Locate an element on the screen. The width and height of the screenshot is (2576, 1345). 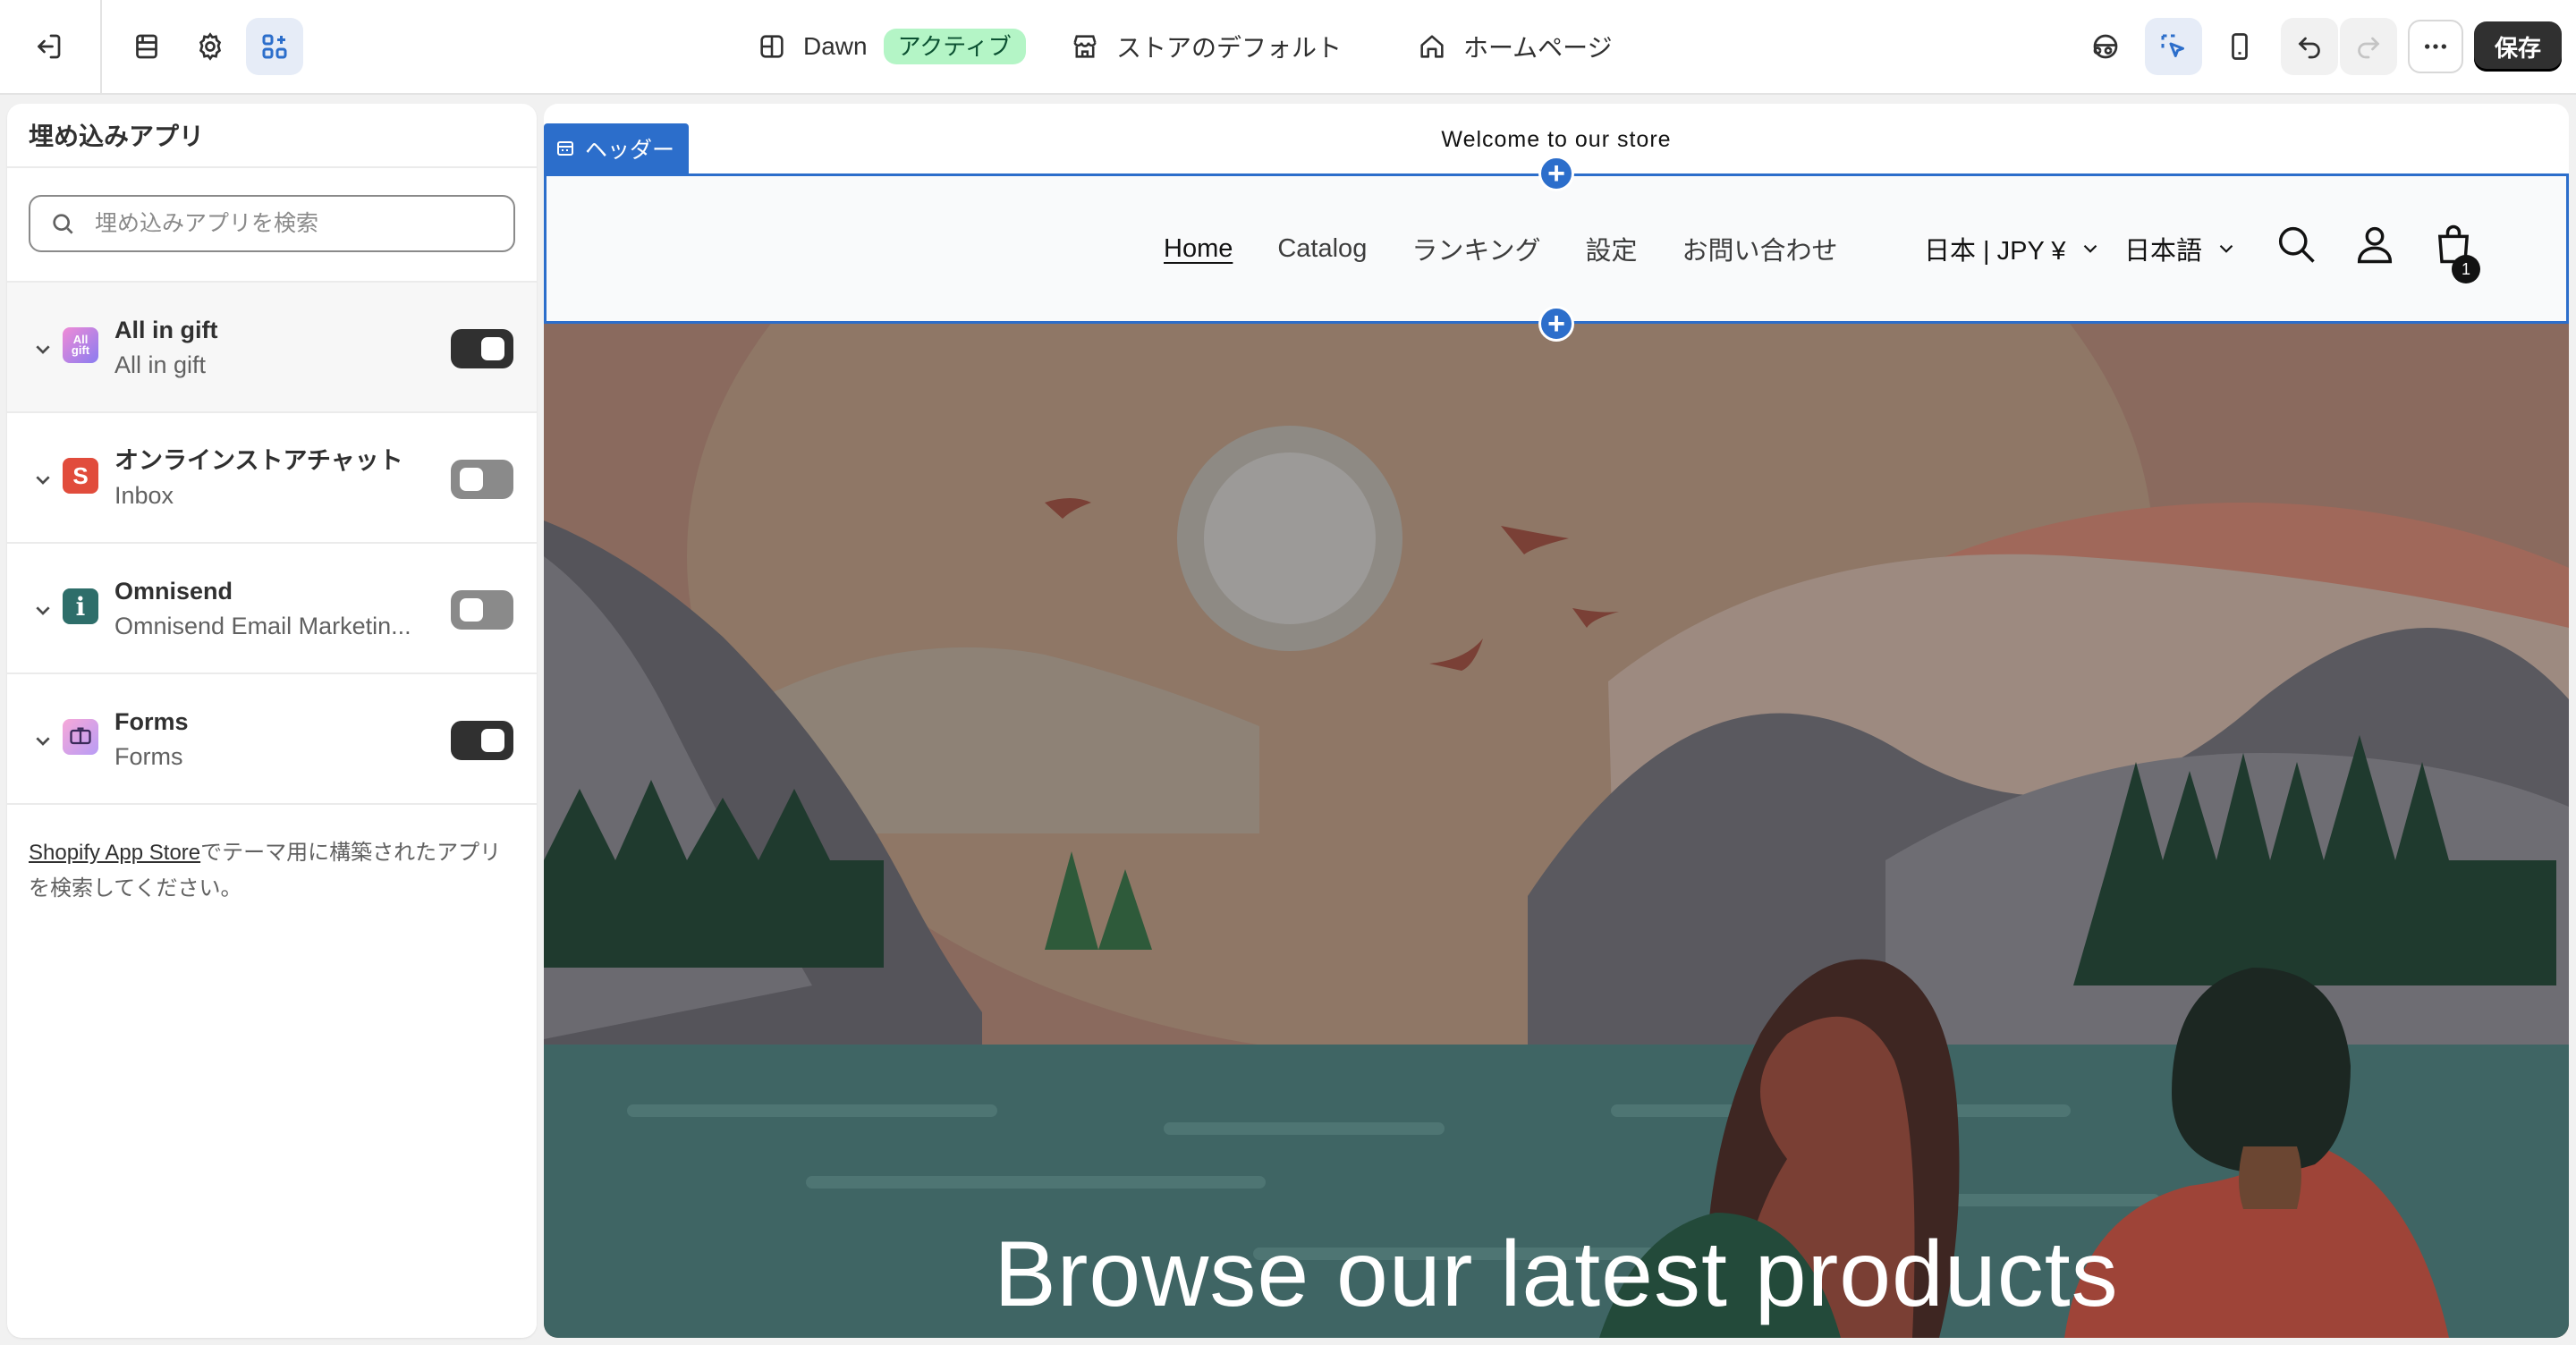
store-icon is located at coordinates (1085, 46).